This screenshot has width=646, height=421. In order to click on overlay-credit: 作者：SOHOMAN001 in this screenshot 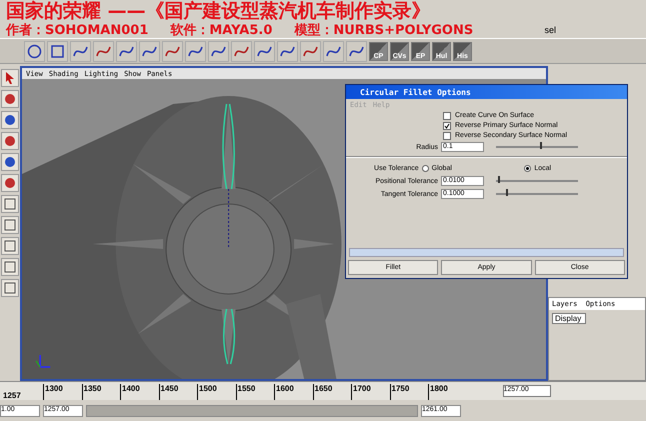, I will do `click(77, 30)`.